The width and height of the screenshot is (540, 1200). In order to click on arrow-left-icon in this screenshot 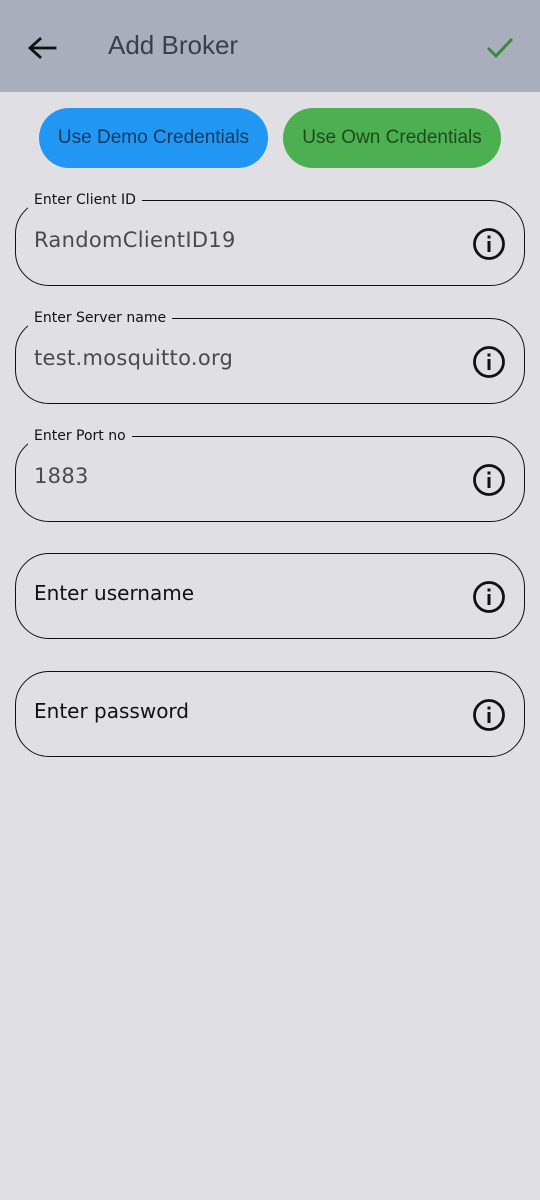, I will do `click(42, 48)`.